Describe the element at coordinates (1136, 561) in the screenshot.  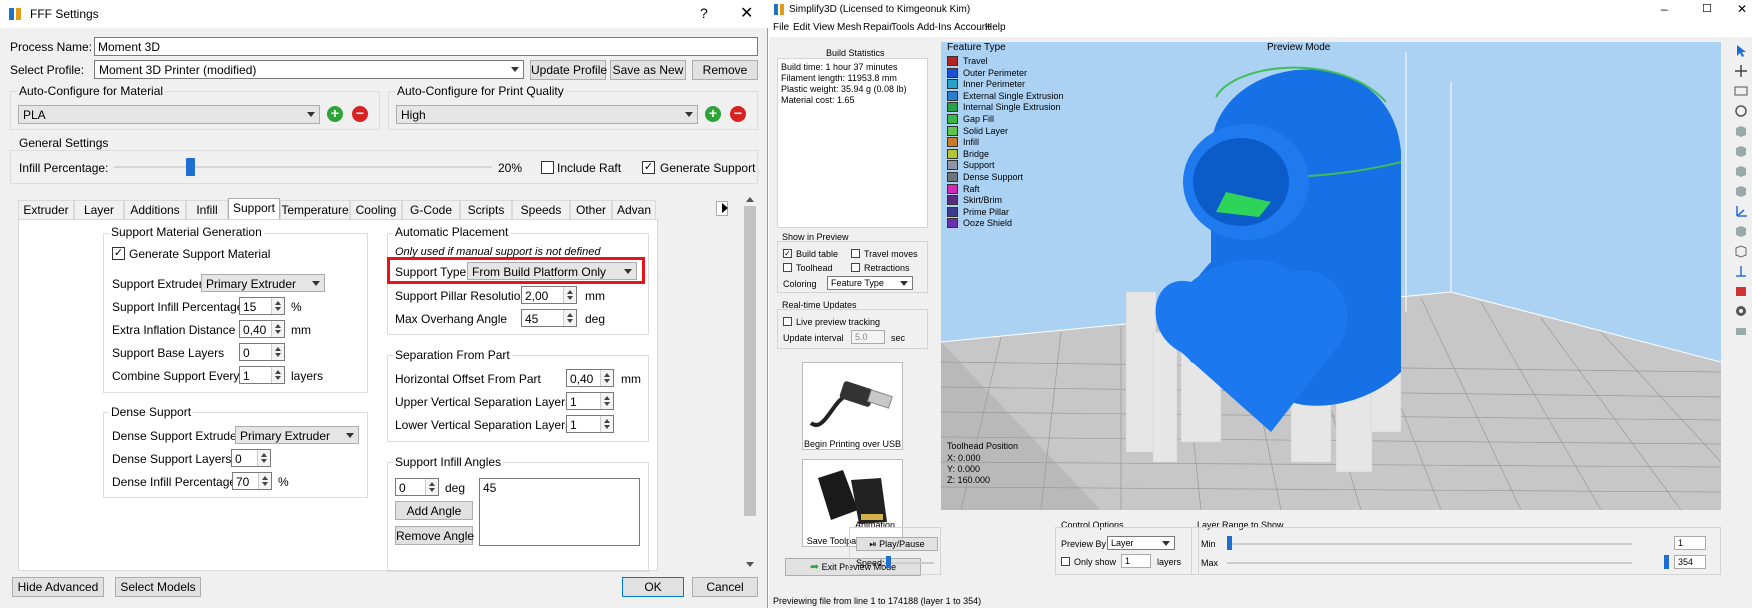
I see `only-show-input: 1` at that location.